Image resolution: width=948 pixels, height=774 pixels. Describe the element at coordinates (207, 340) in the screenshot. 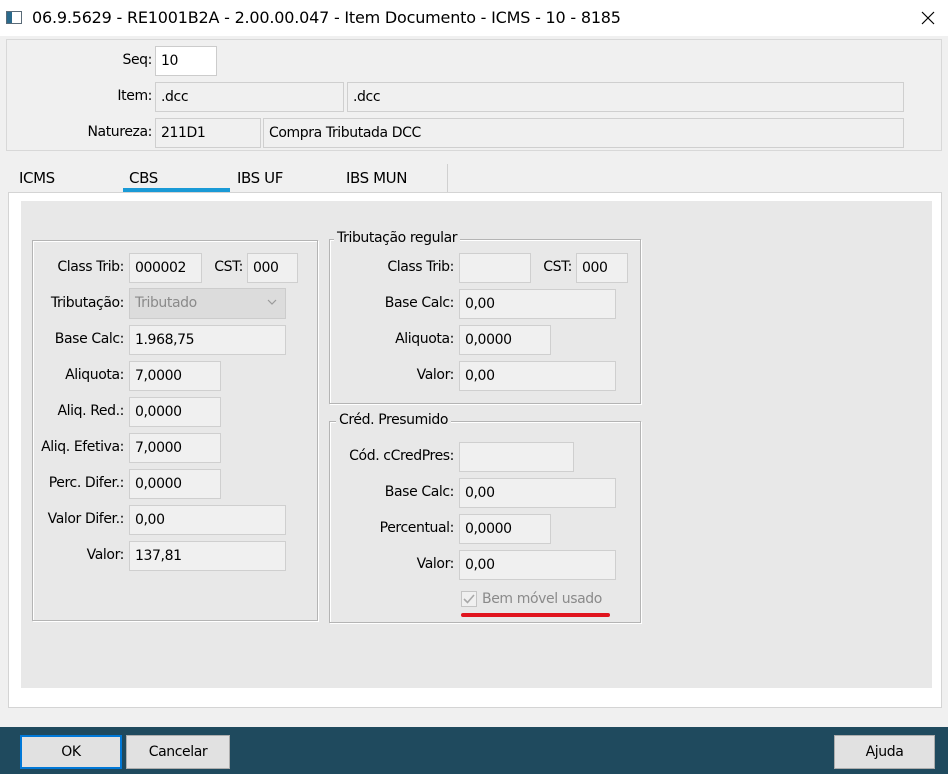

I see `base-calc-field: 1.968,75` at that location.